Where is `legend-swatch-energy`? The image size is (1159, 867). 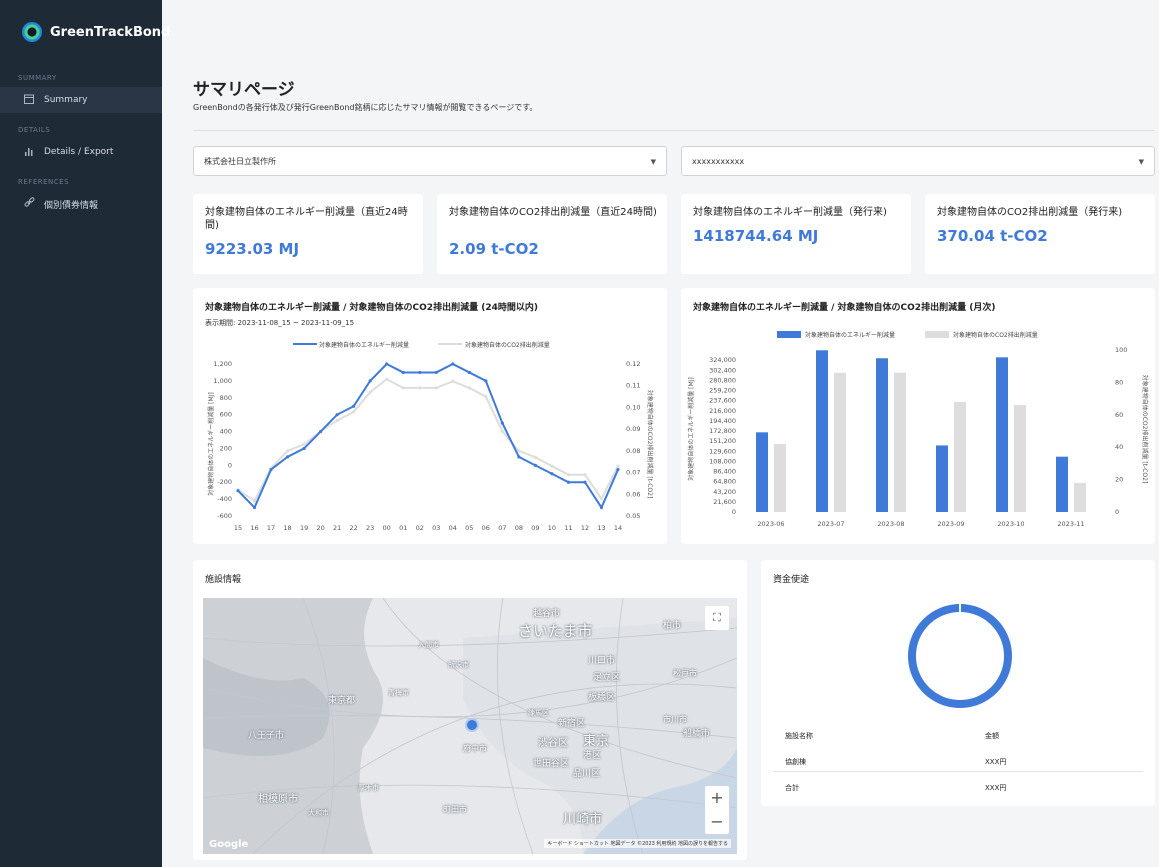
legend-swatch-energy is located at coordinates (789, 334).